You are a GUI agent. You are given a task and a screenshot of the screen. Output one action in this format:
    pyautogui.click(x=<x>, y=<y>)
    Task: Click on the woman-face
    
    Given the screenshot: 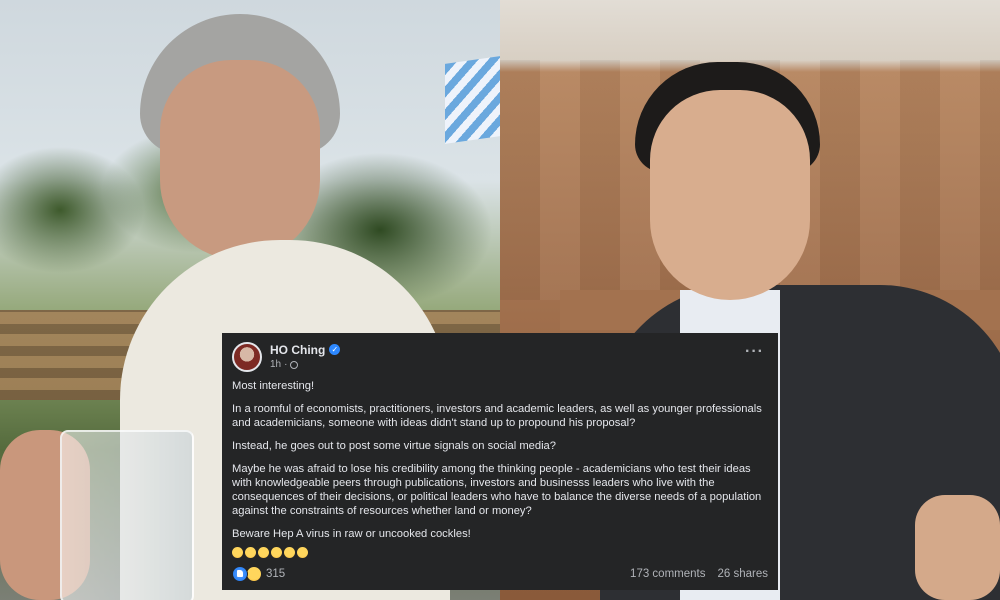 What is the action you would take?
    pyautogui.click(x=240, y=160)
    